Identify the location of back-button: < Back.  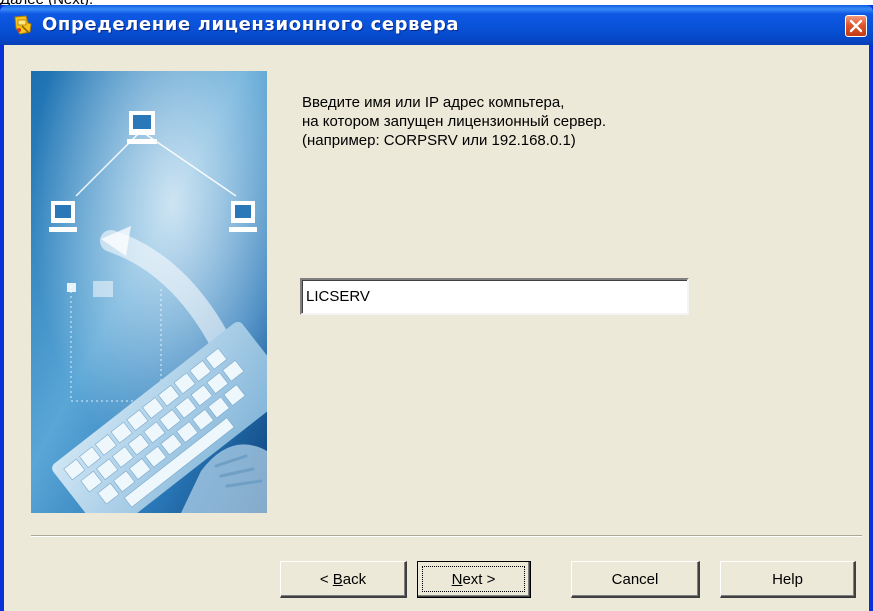
(343, 579).